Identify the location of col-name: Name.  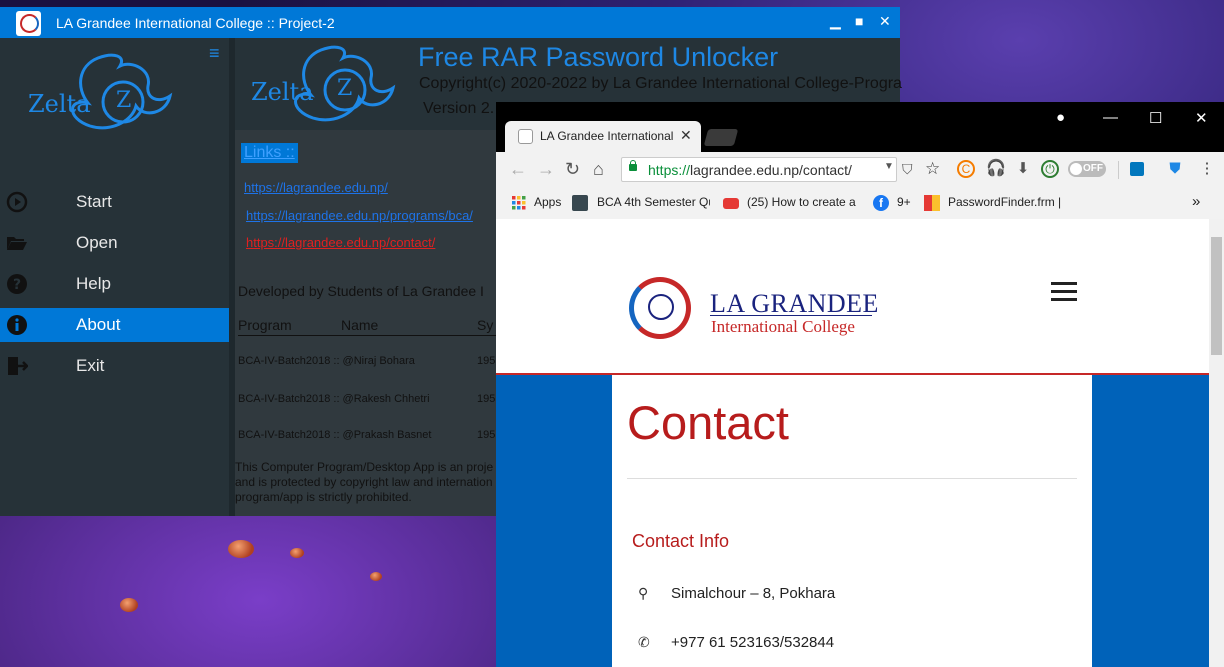
(360, 325).